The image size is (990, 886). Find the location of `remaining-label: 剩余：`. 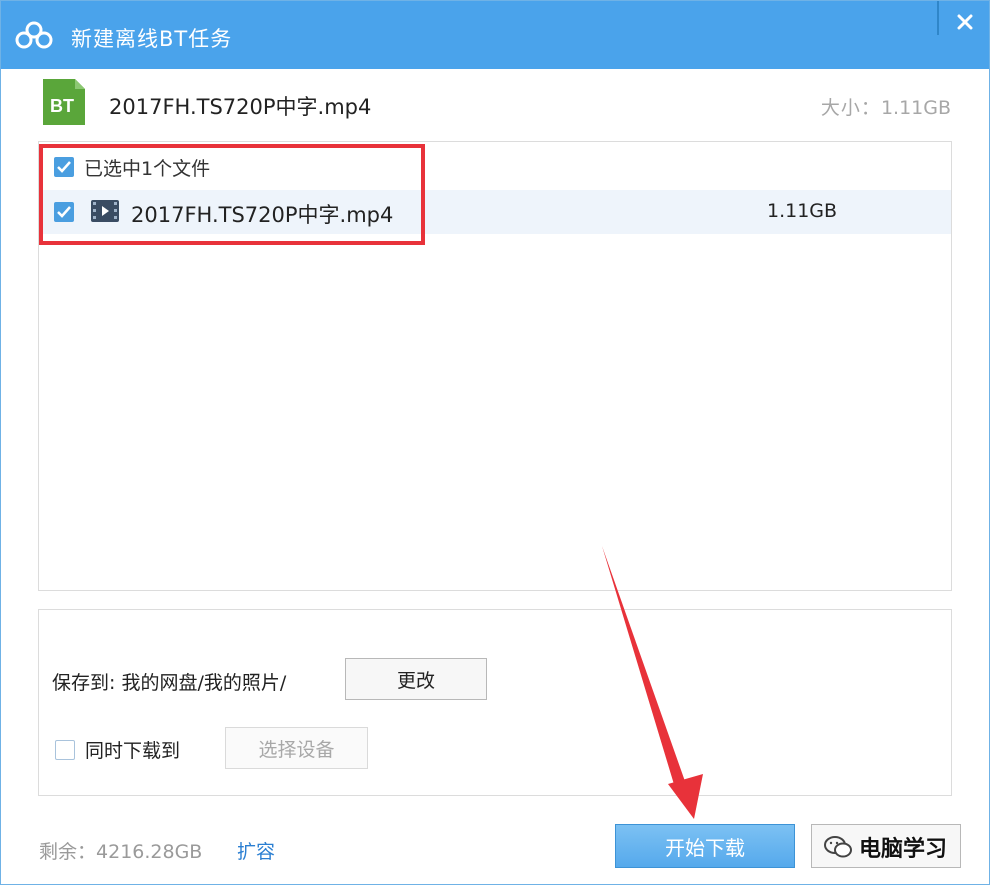

remaining-label: 剩余： is located at coordinates (68, 852).